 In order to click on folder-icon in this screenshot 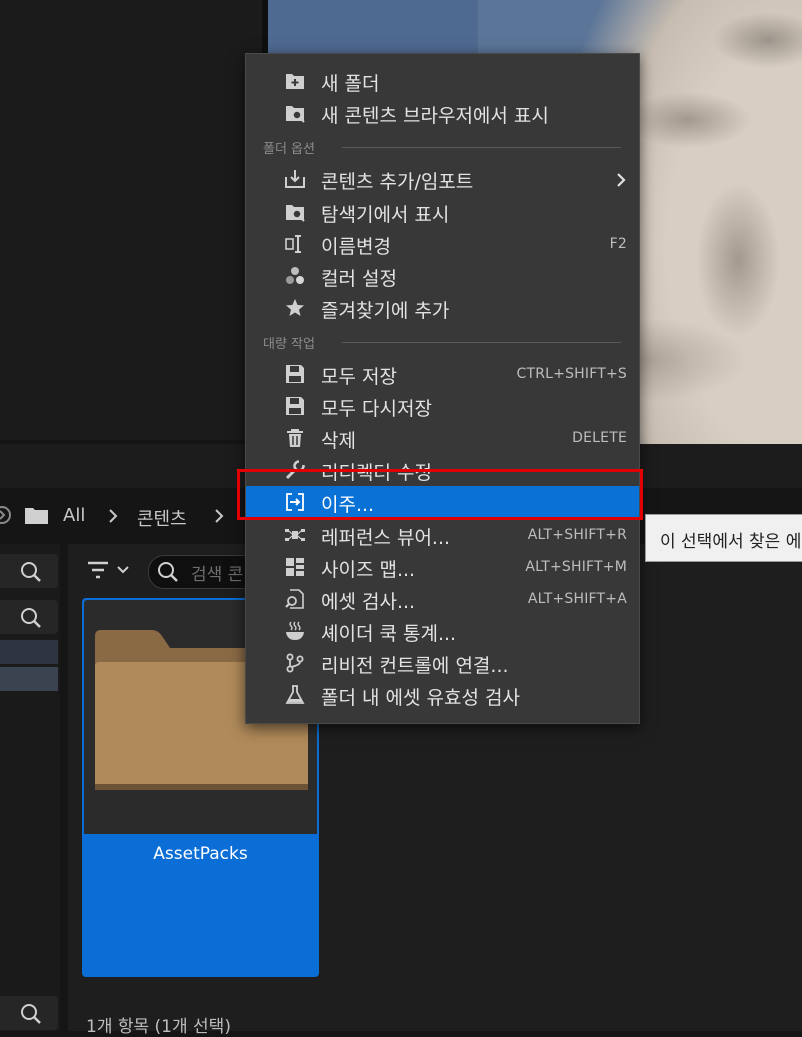, I will do `click(36, 516)`.